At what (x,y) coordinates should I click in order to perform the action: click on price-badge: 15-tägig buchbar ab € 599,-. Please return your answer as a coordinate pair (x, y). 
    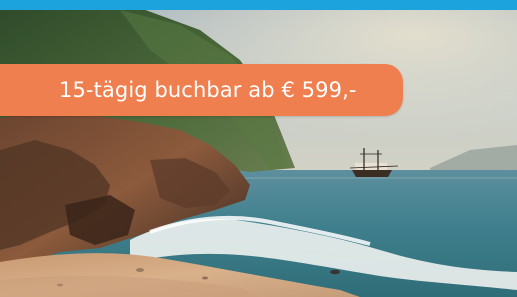
    Looking at the image, I should click on (201, 90).